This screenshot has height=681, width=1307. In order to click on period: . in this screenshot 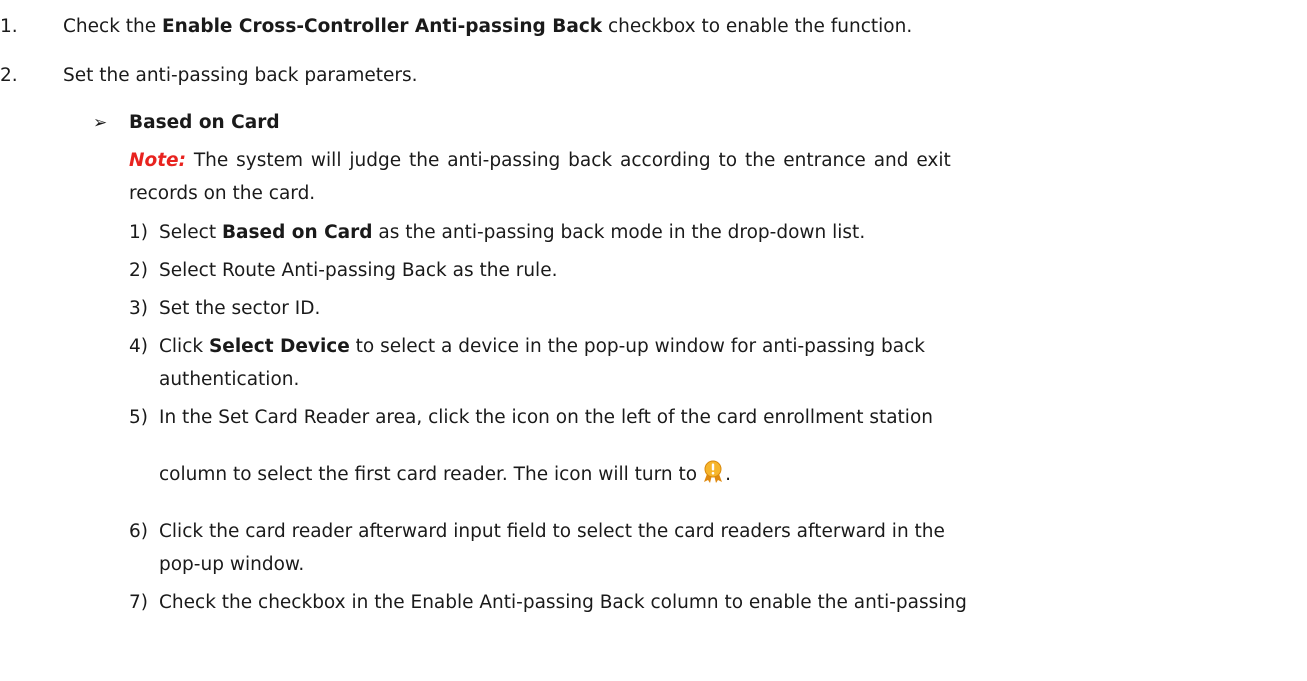, I will do `click(728, 474)`.